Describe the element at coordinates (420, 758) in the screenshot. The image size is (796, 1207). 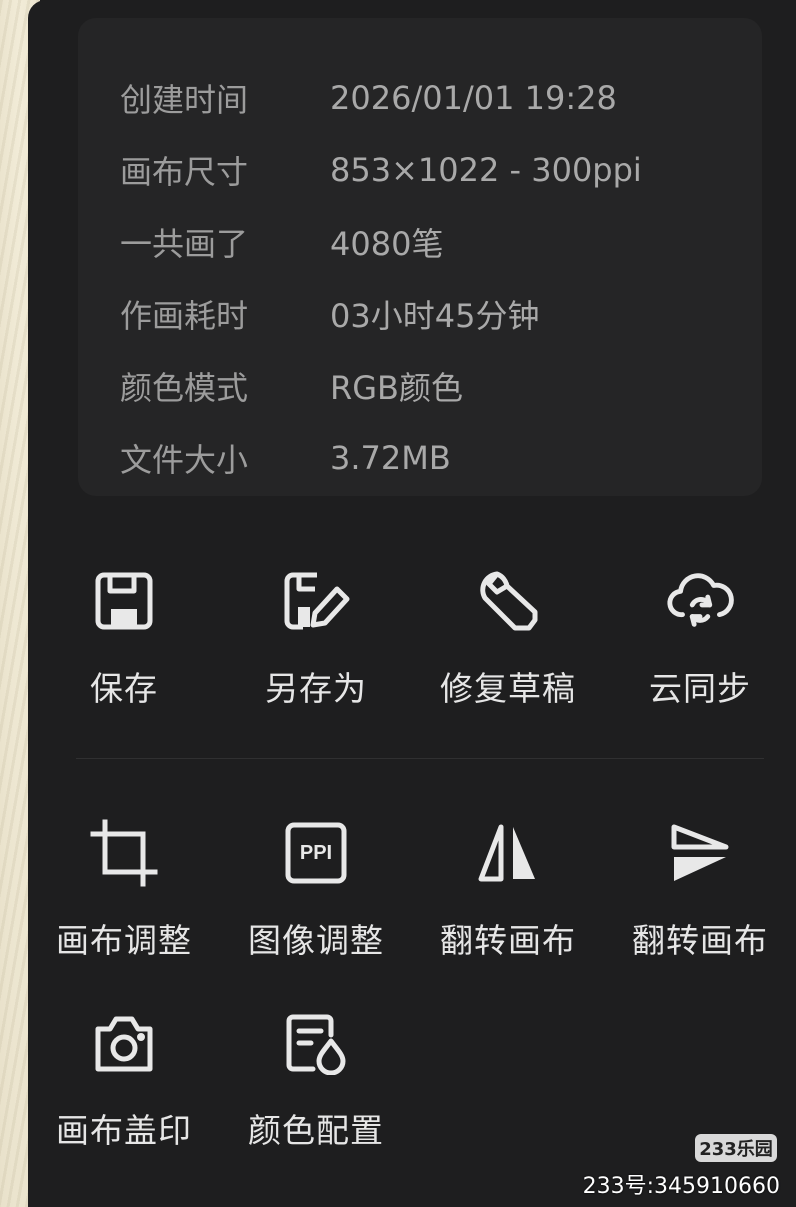
I see `divider` at that location.